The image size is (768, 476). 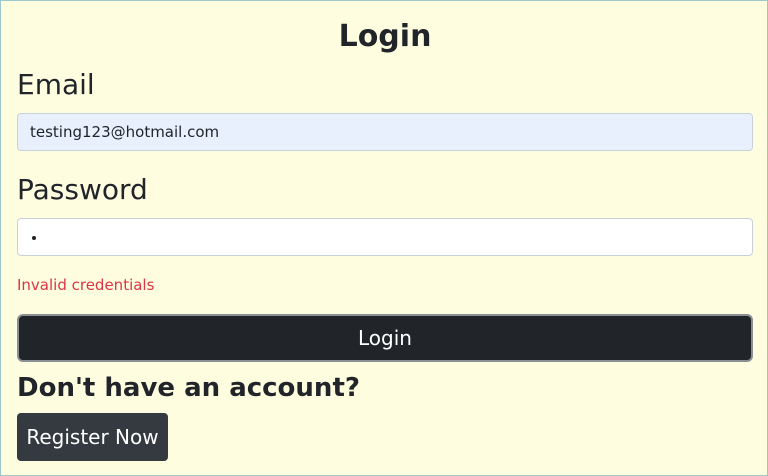 I want to click on register-button: Register Now, so click(x=92, y=437).